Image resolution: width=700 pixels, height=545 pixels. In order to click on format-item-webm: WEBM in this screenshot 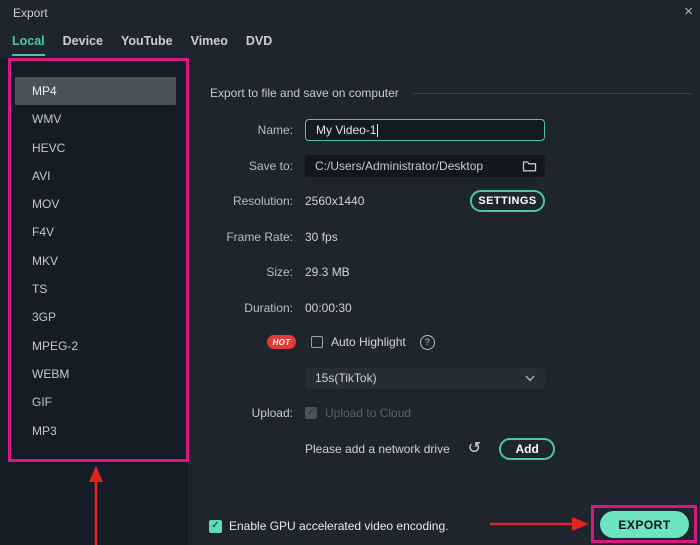, I will do `click(95, 374)`.